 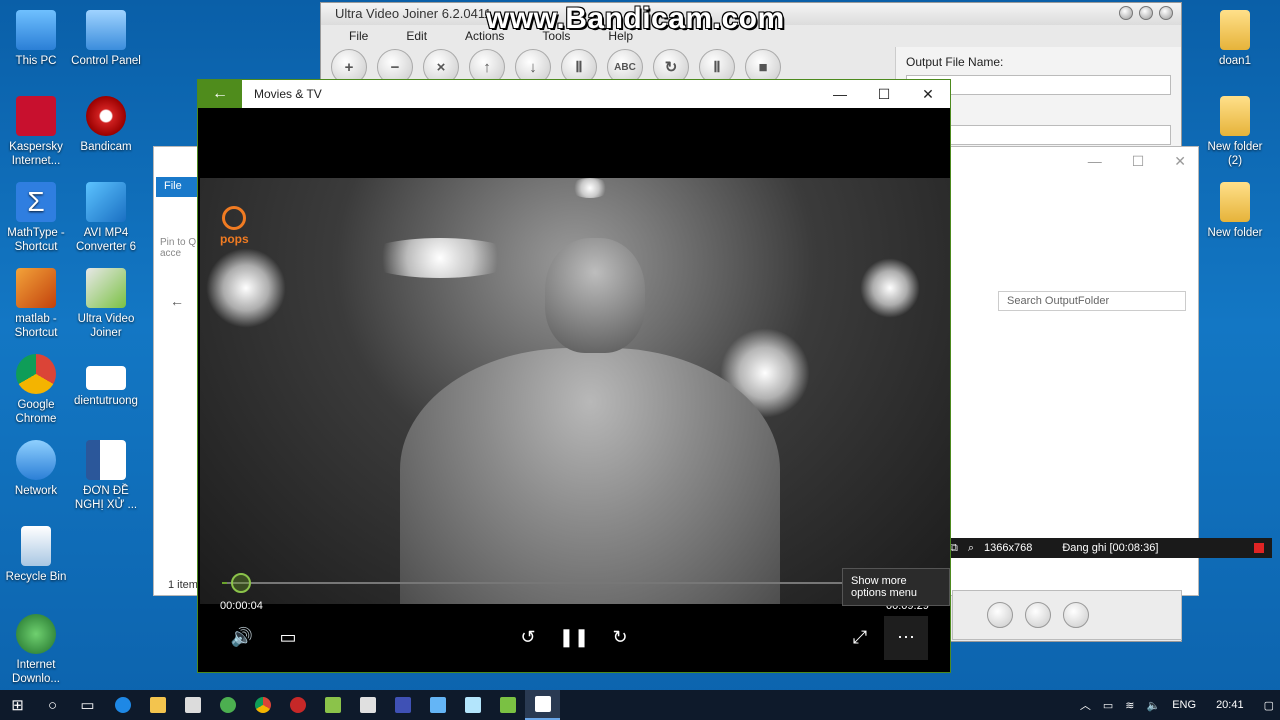 I want to click on subtitles-icon: ▭, so click(x=288, y=637).